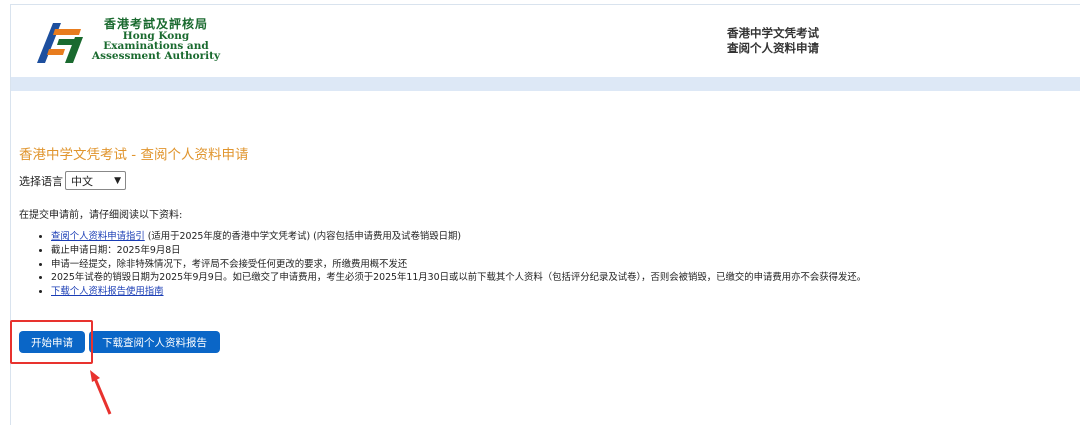  What do you see at coordinates (155, 24) in the screenshot?
I see `logo-zh: 香港考試及評核局` at bounding box center [155, 24].